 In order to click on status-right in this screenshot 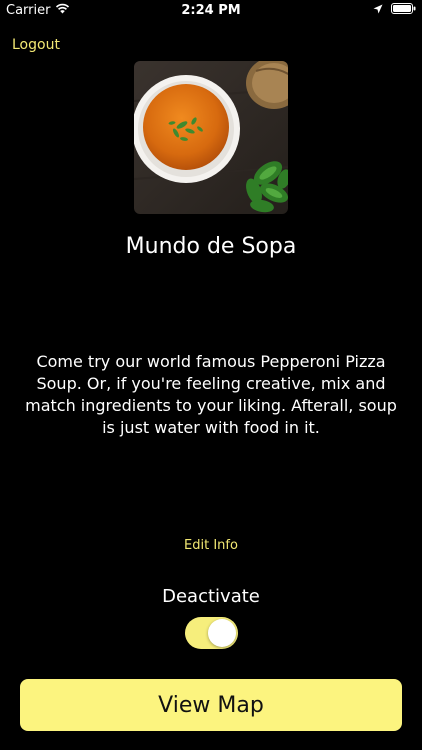, I will do `click(394, 10)`.